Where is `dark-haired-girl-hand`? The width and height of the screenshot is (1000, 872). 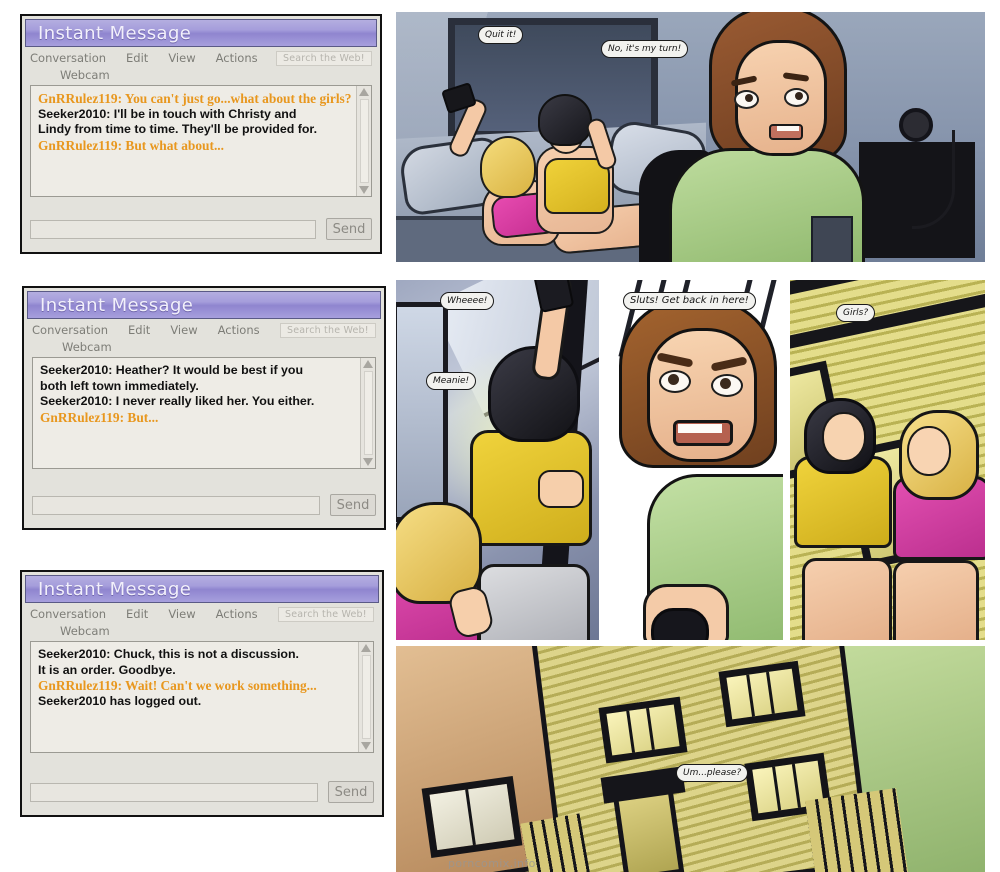
dark-haired-girl-hand is located at coordinates (561, 489).